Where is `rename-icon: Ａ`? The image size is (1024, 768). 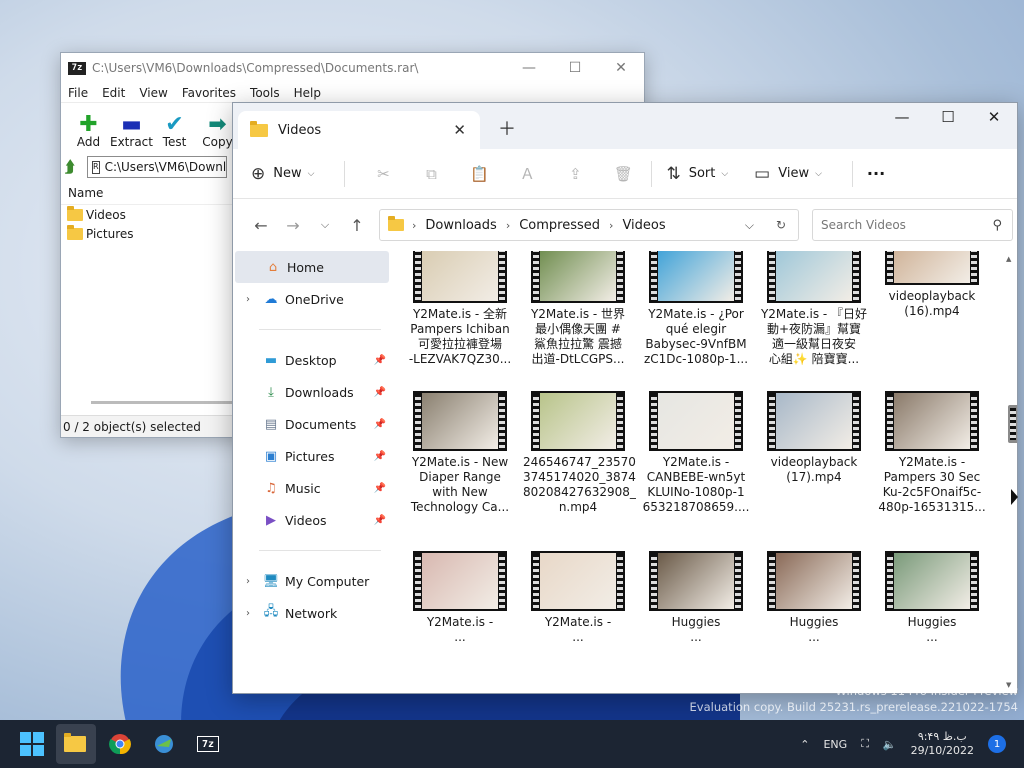 rename-icon: Ａ is located at coordinates (527, 173).